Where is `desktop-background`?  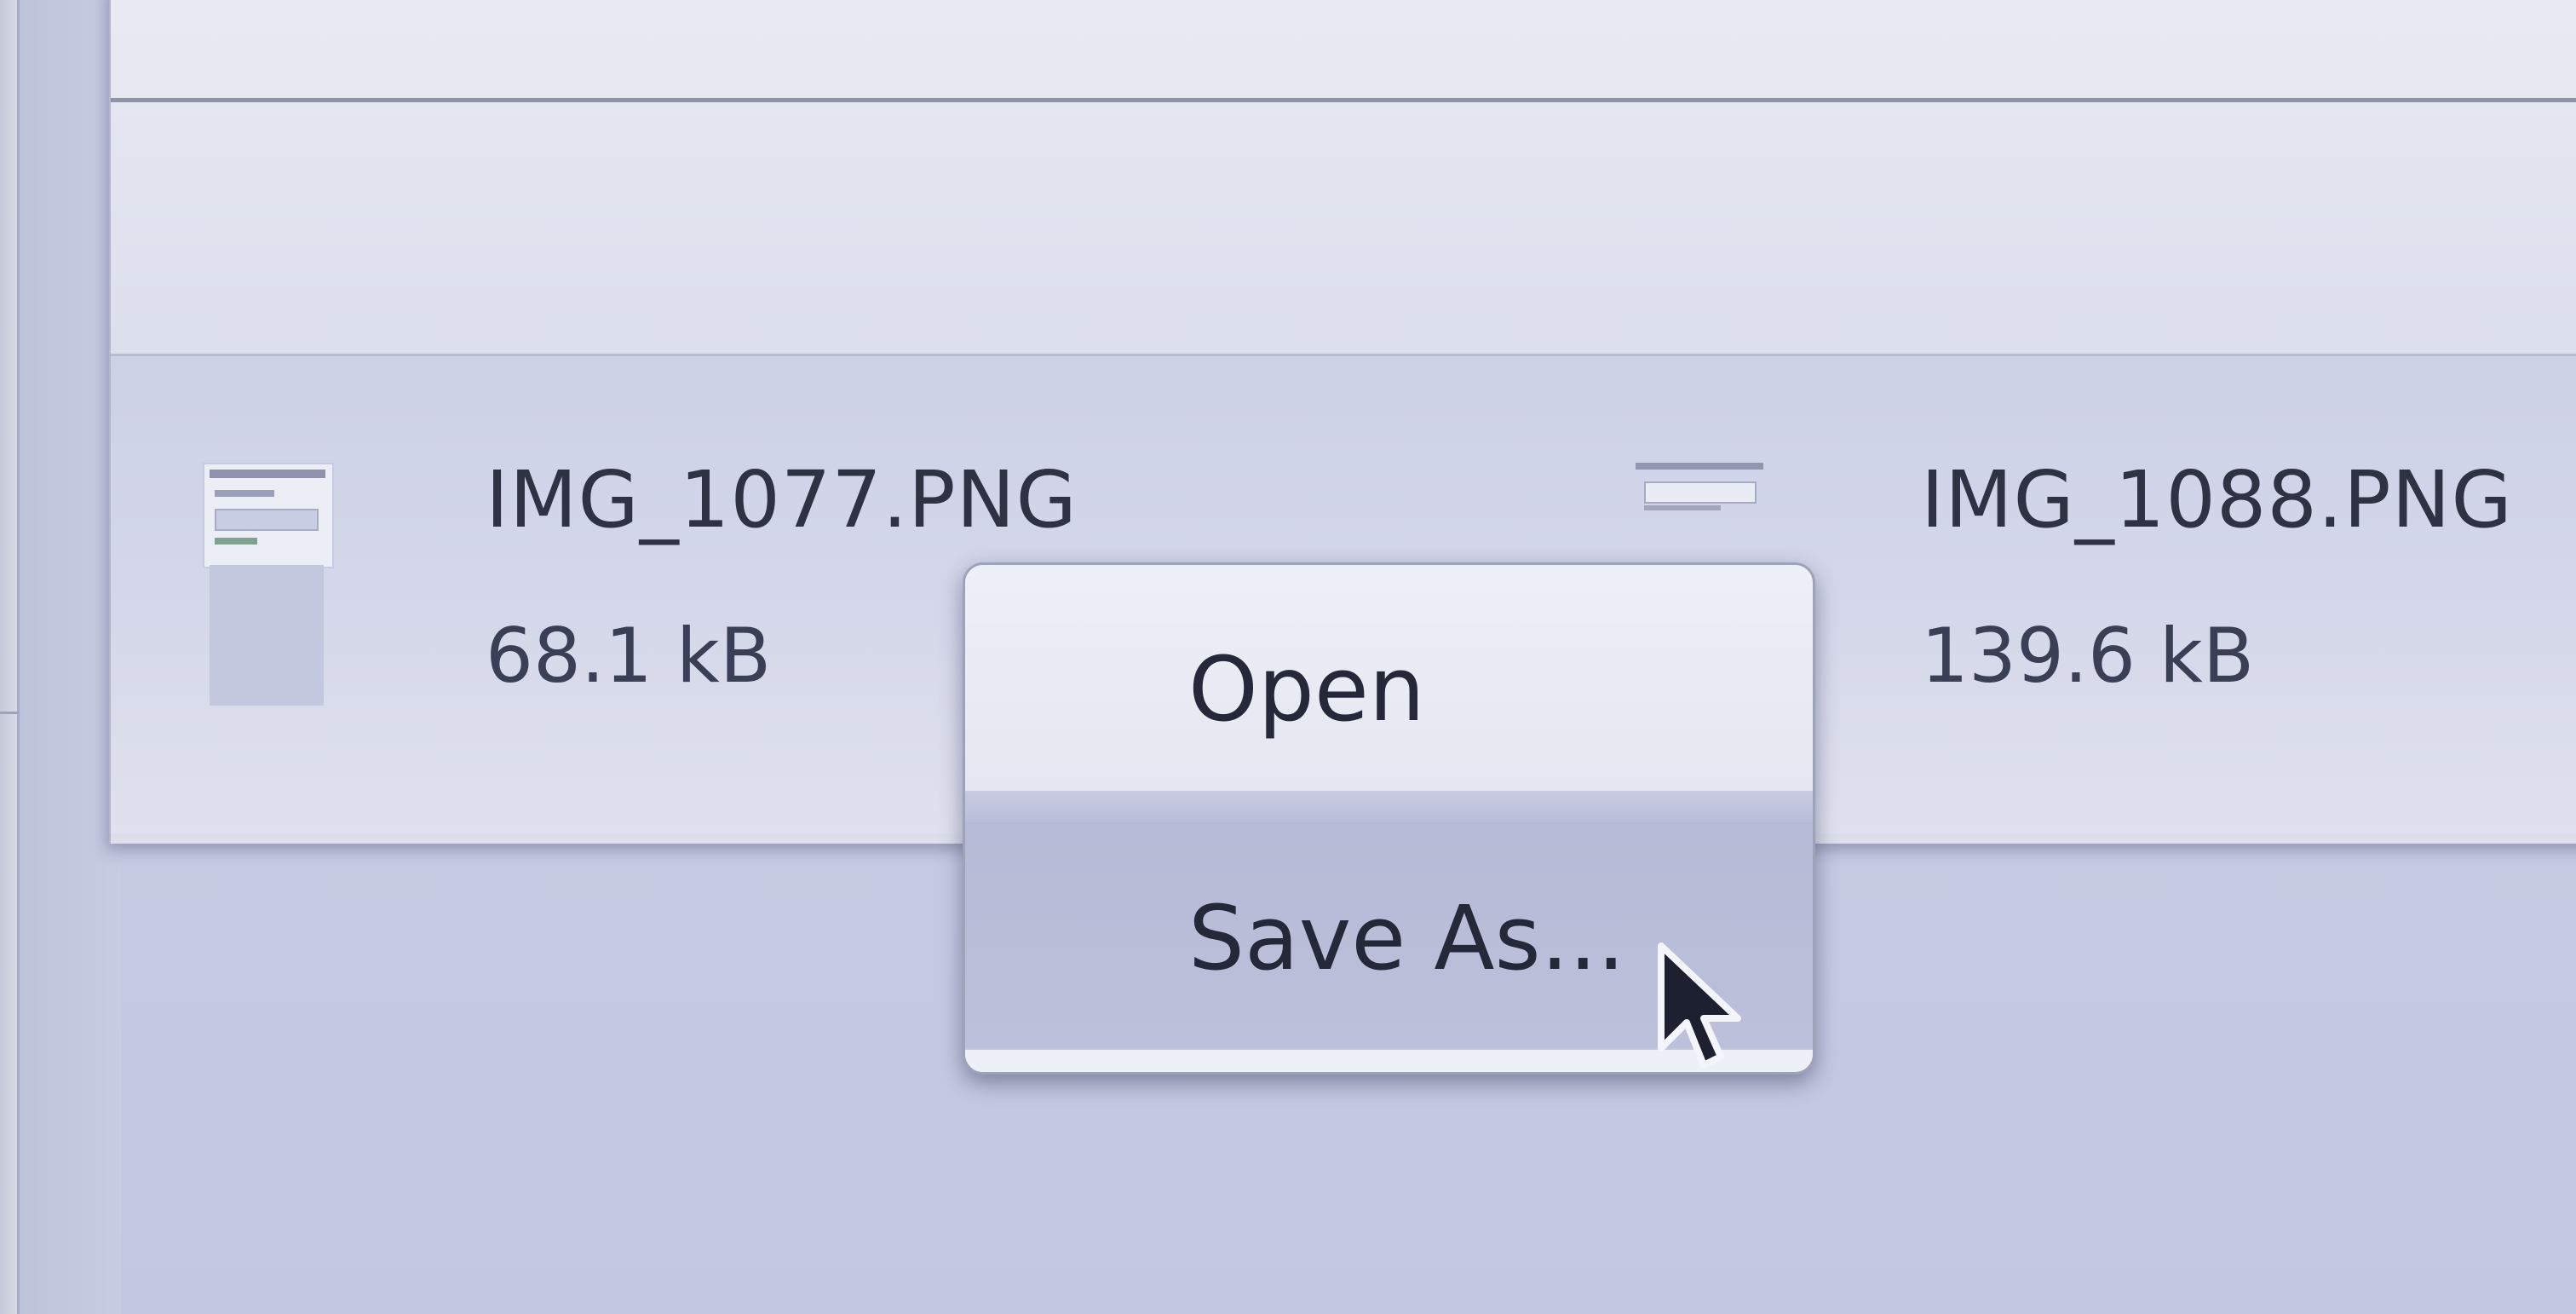
desktop-background is located at coordinates (71, 657).